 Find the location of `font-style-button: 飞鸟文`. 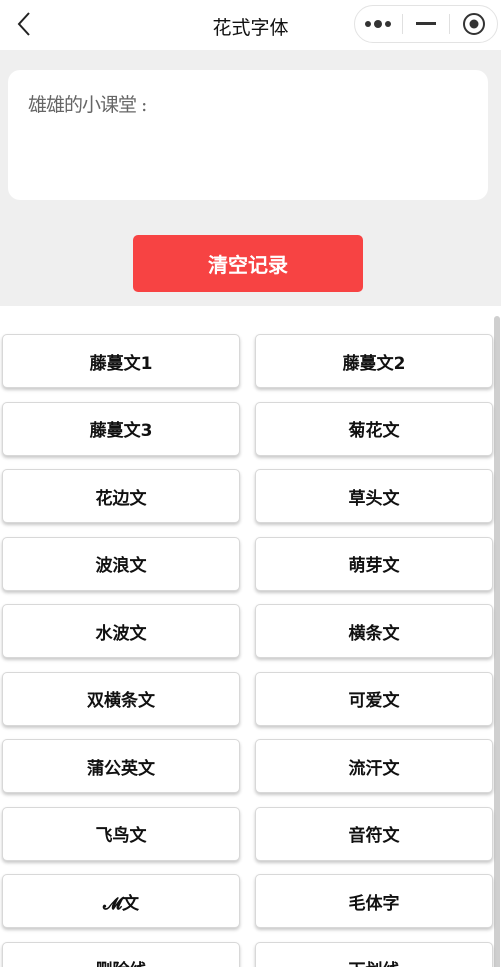

font-style-button: 飞鸟文 is located at coordinates (121, 833).